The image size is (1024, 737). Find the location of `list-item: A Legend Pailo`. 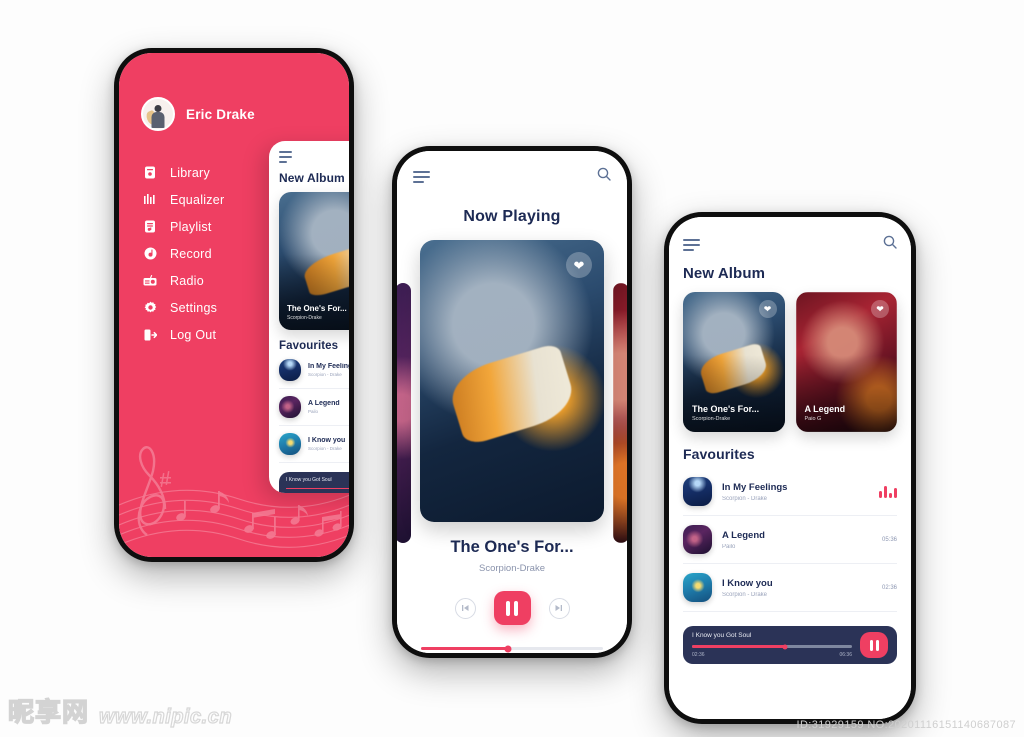

list-item: A Legend Pailo is located at coordinates (314, 407).